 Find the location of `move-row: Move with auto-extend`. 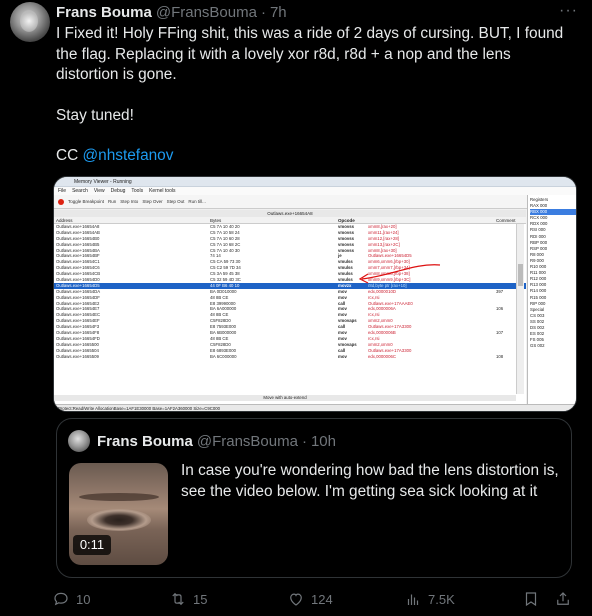

move-row: Move with auto-extend is located at coordinates (285, 398).